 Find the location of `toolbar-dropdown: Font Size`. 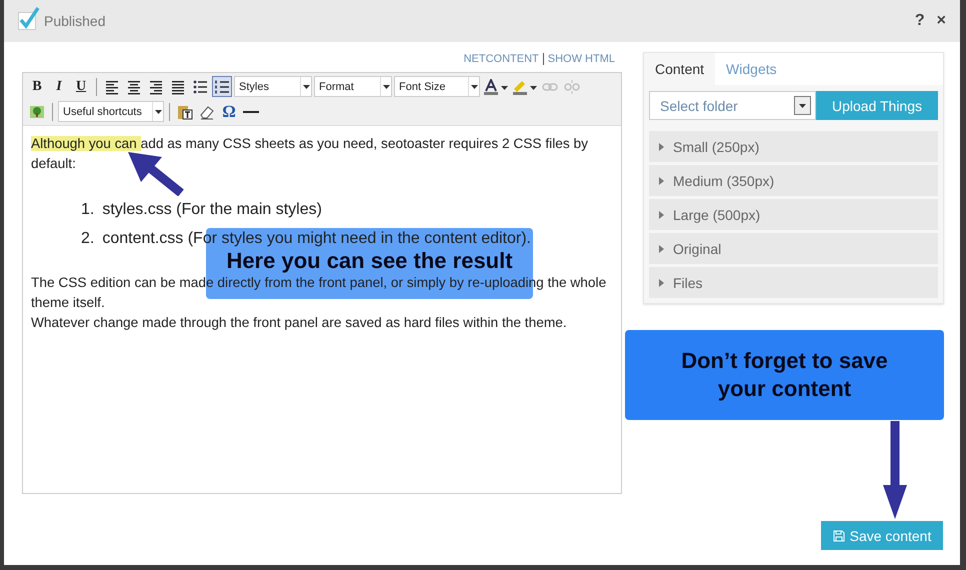

toolbar-dropdown: Font Size is located at coordinates (437, 86).